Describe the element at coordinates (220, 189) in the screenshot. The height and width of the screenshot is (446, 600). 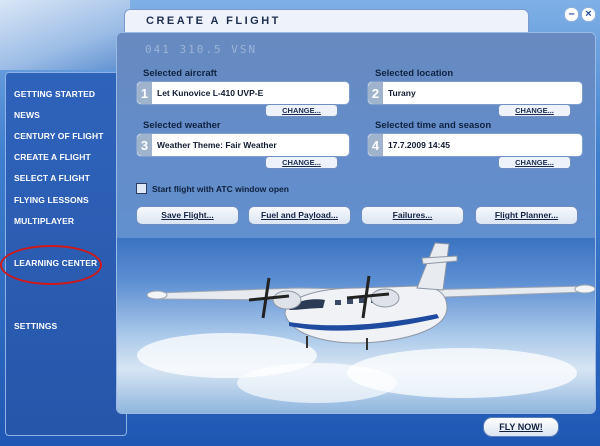
I see `atc-checkbox-label: Start flight with ATC window open` at that location.